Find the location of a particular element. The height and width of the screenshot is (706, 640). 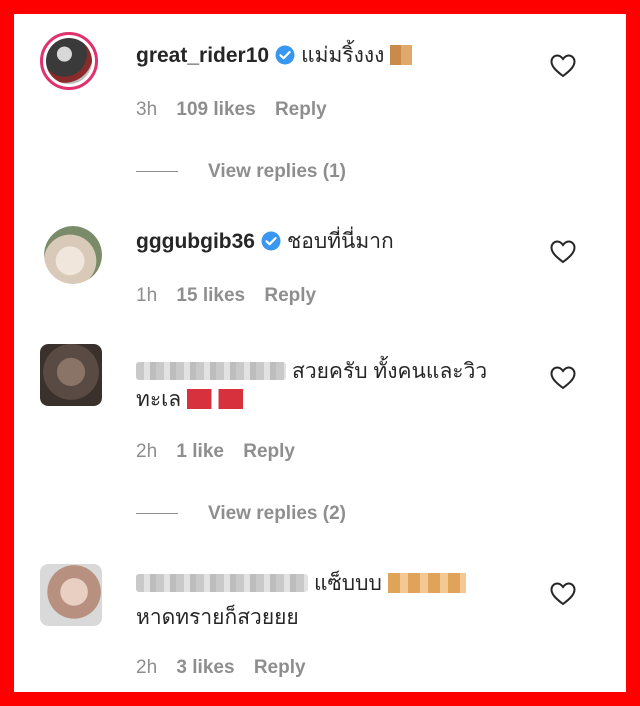

comment-body: หาดทรายก็สวยยย is located at coordinates (217, 617).